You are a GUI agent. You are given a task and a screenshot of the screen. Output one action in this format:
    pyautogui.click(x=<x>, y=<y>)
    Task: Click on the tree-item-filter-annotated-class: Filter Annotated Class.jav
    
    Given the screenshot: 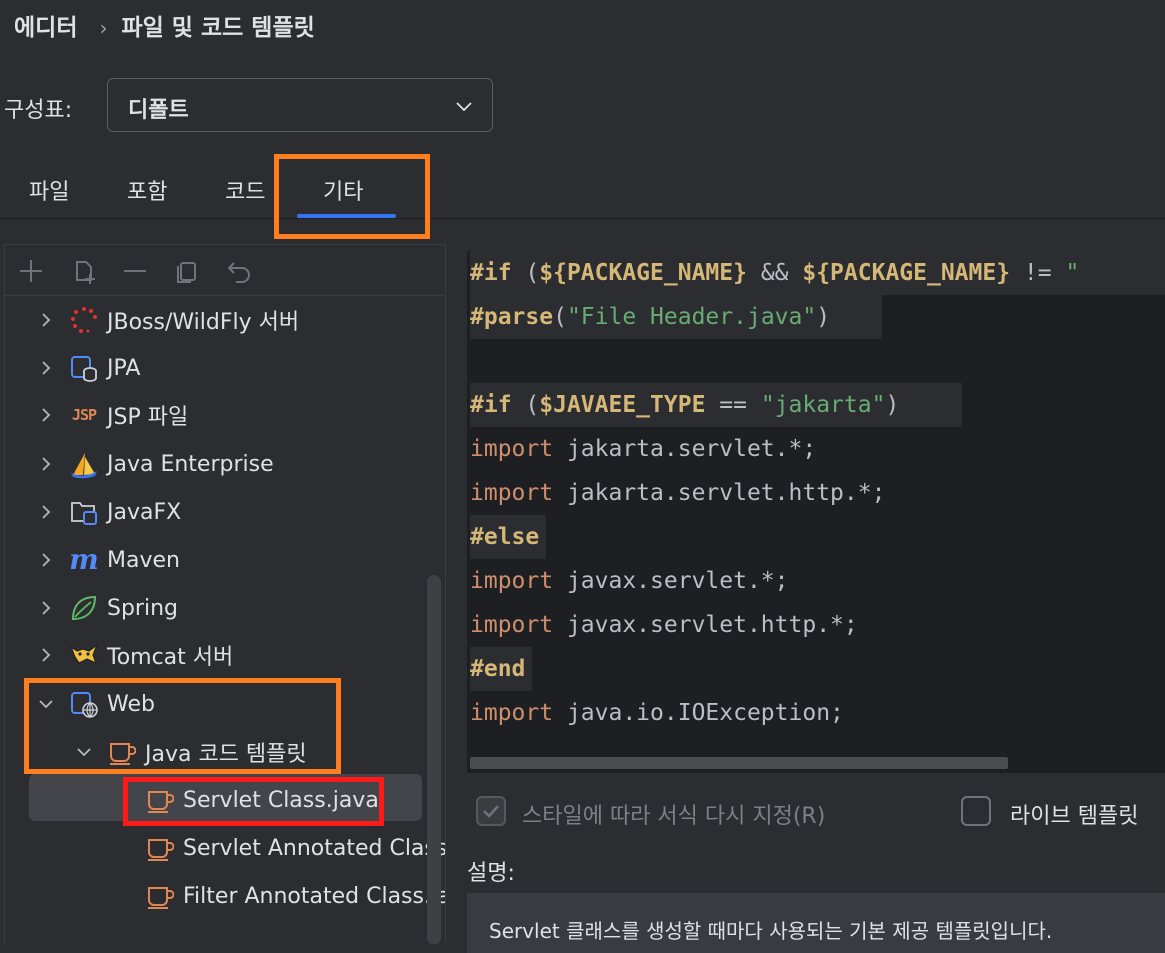 What is the action you would take?
    pyautogui.click(x=295, y=896)
    